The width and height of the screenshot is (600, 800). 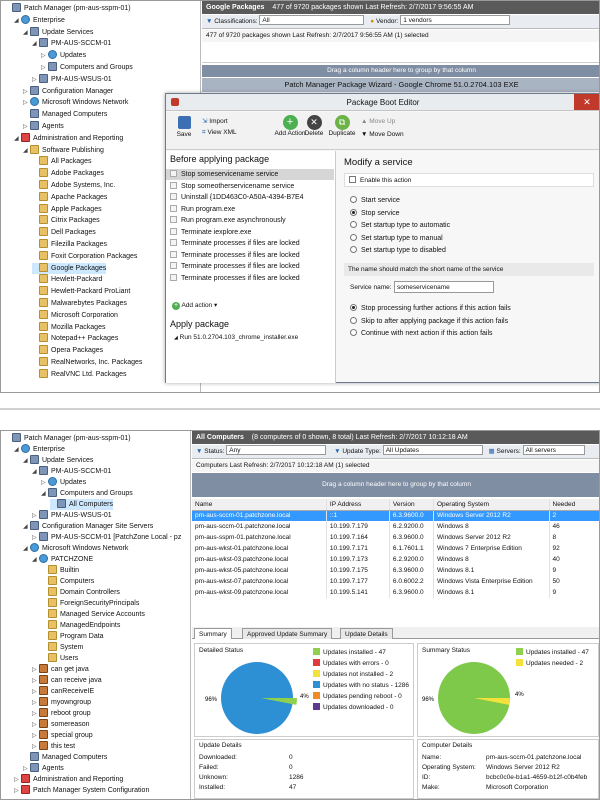 What do you see at coordinates (219, 133) in the screenshot?
I see `view-xml-button: ⌗ View XML` at bounding box center [219, 133].